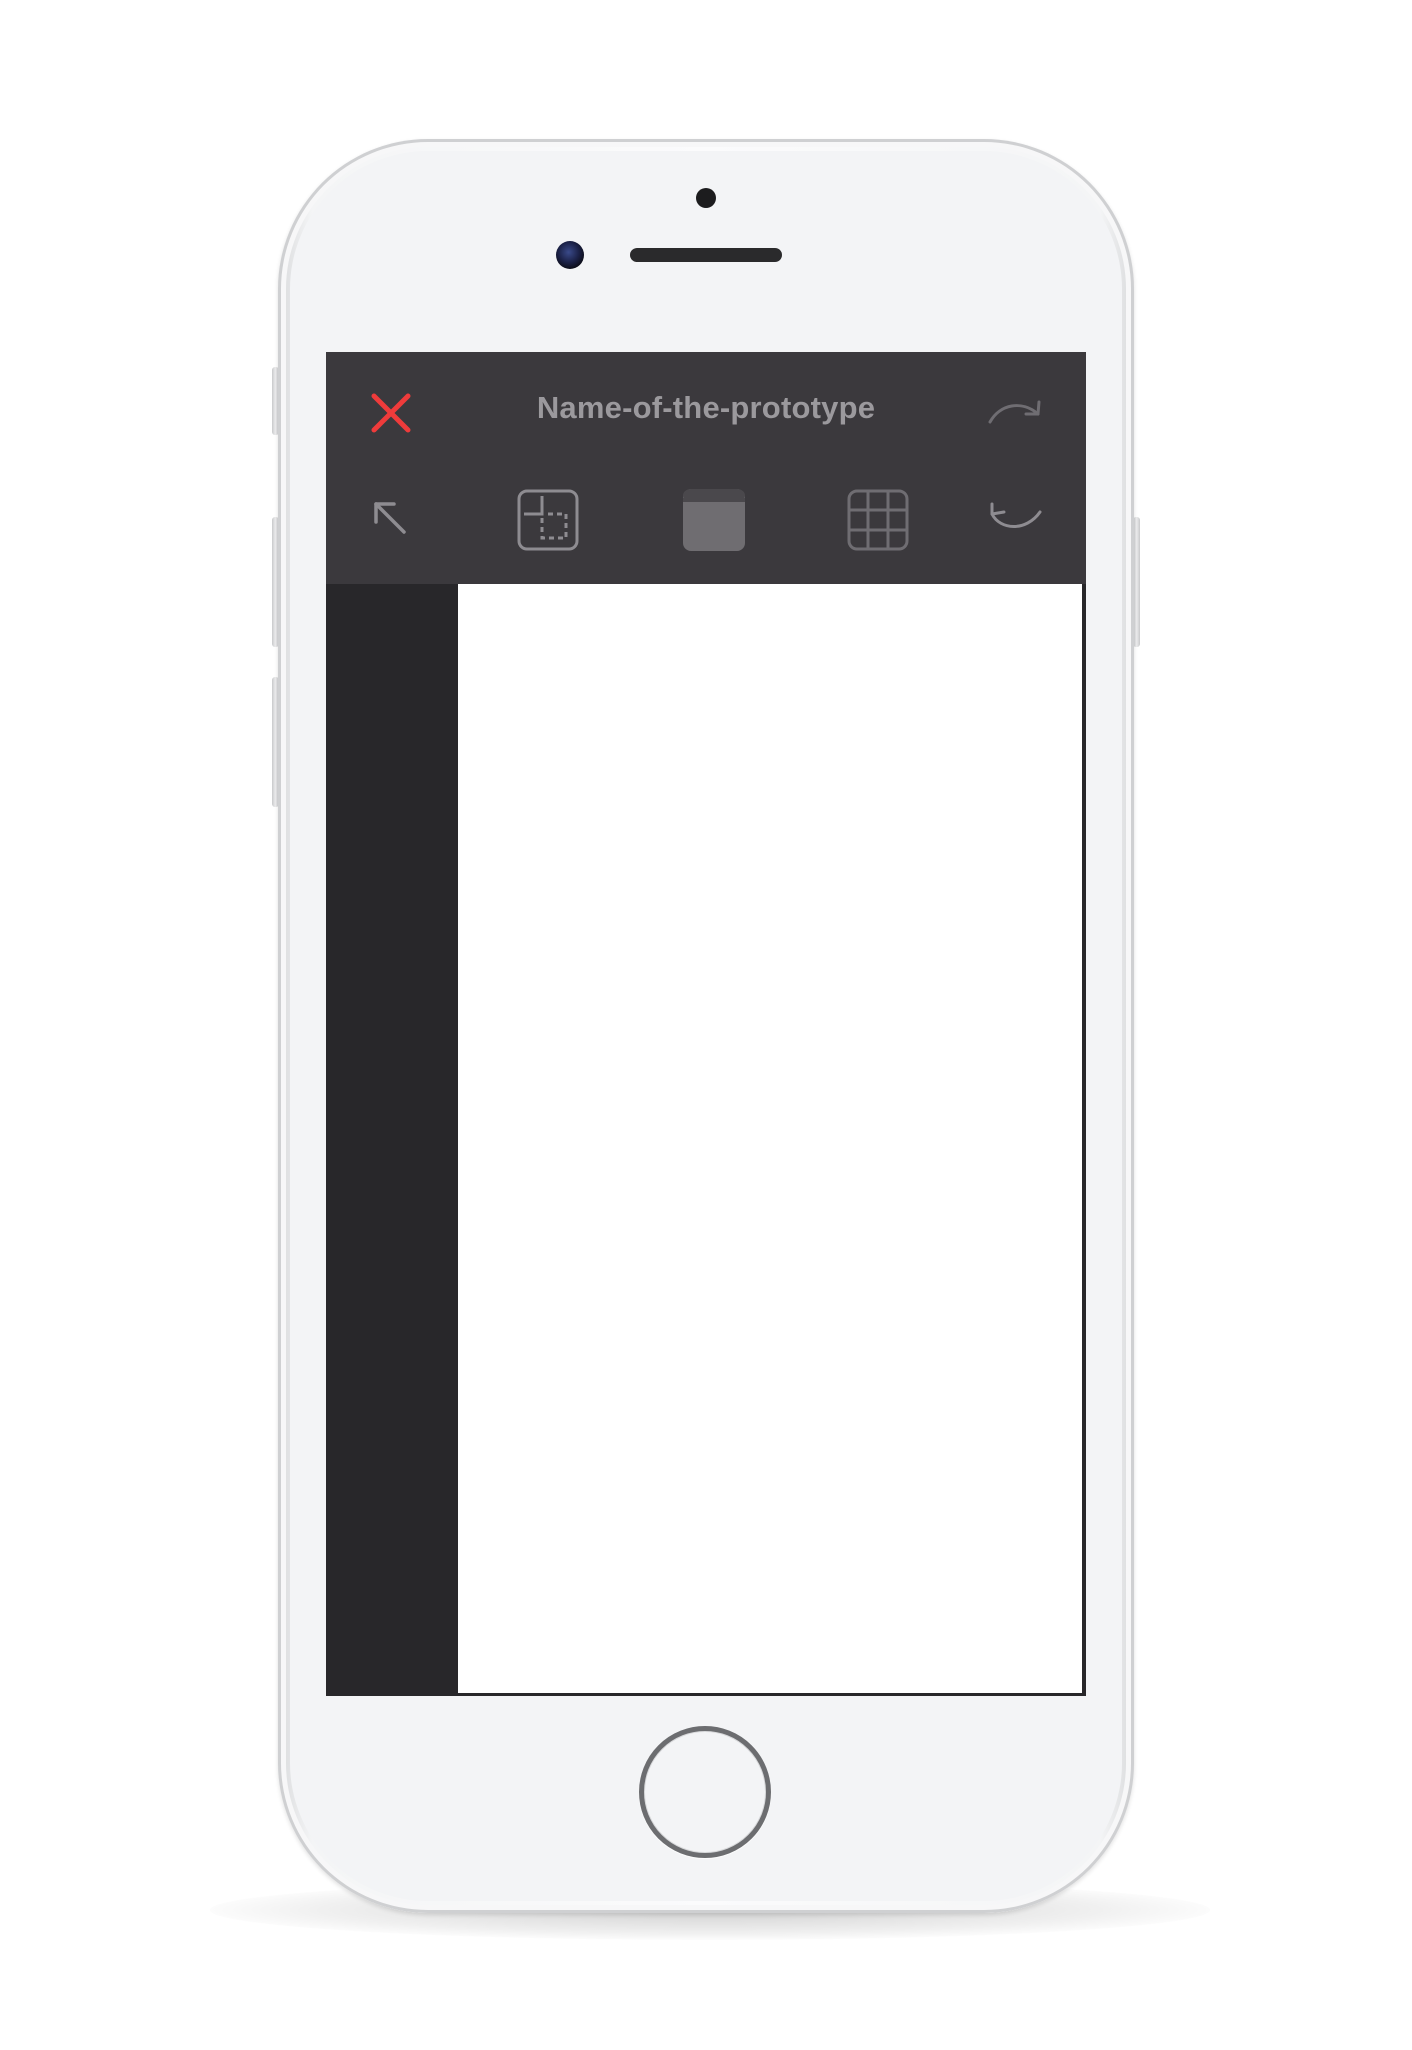  I want to click on power-button, so click(1136, 582).